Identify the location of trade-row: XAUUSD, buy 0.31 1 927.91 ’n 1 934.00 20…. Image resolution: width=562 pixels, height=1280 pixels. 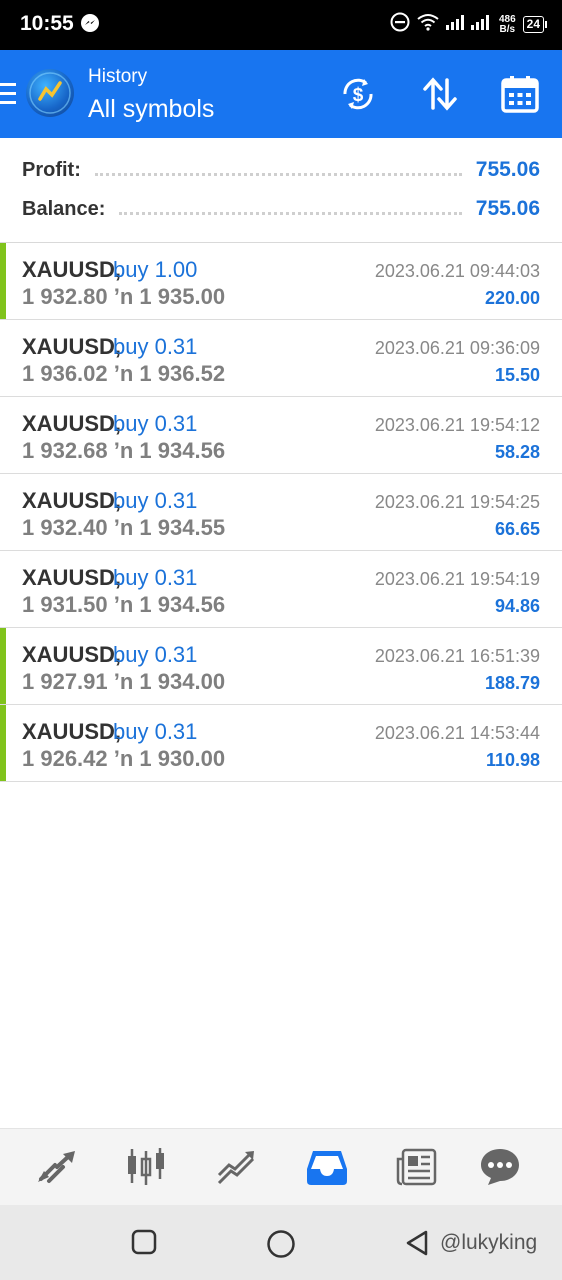
(281, 666).